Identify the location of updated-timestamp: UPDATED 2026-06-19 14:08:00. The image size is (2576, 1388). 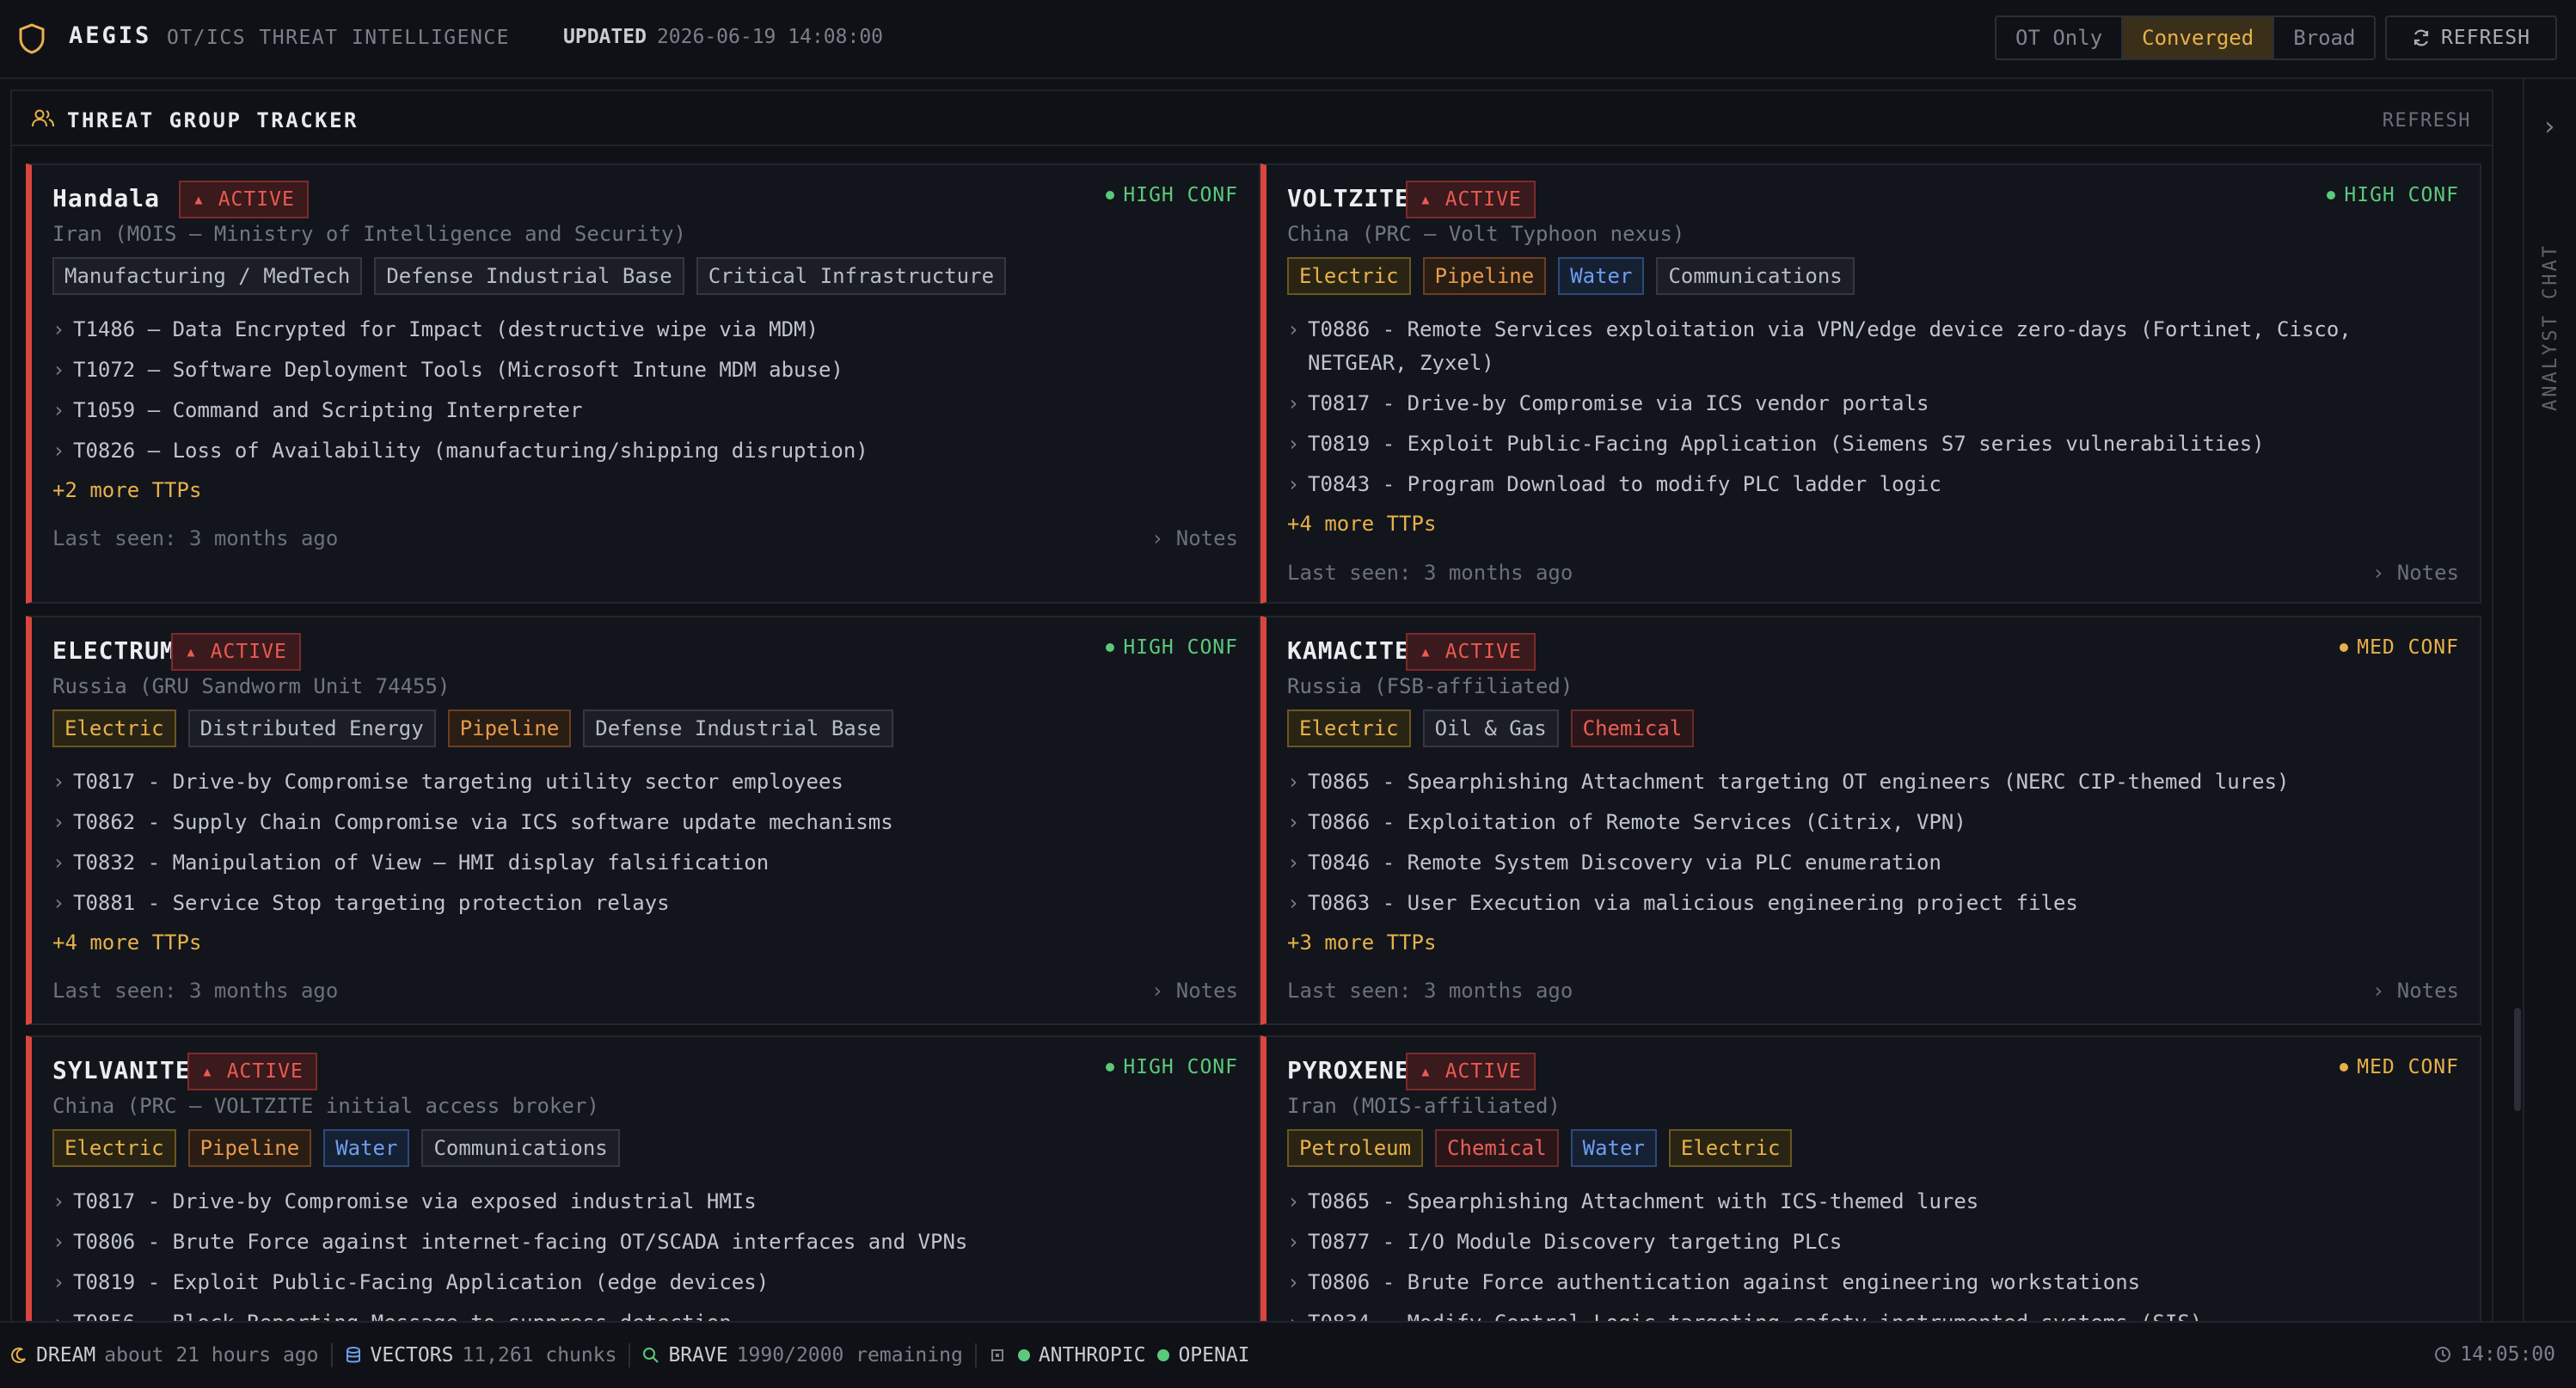
(723, 37).